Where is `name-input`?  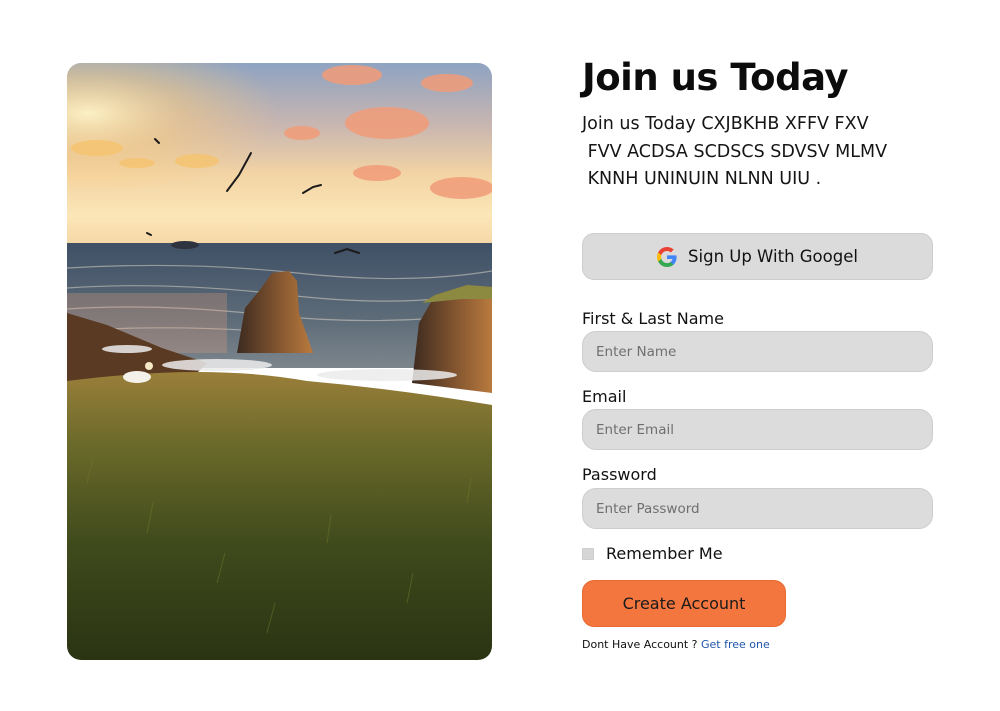
name-input is located at coordinates (757, 351).